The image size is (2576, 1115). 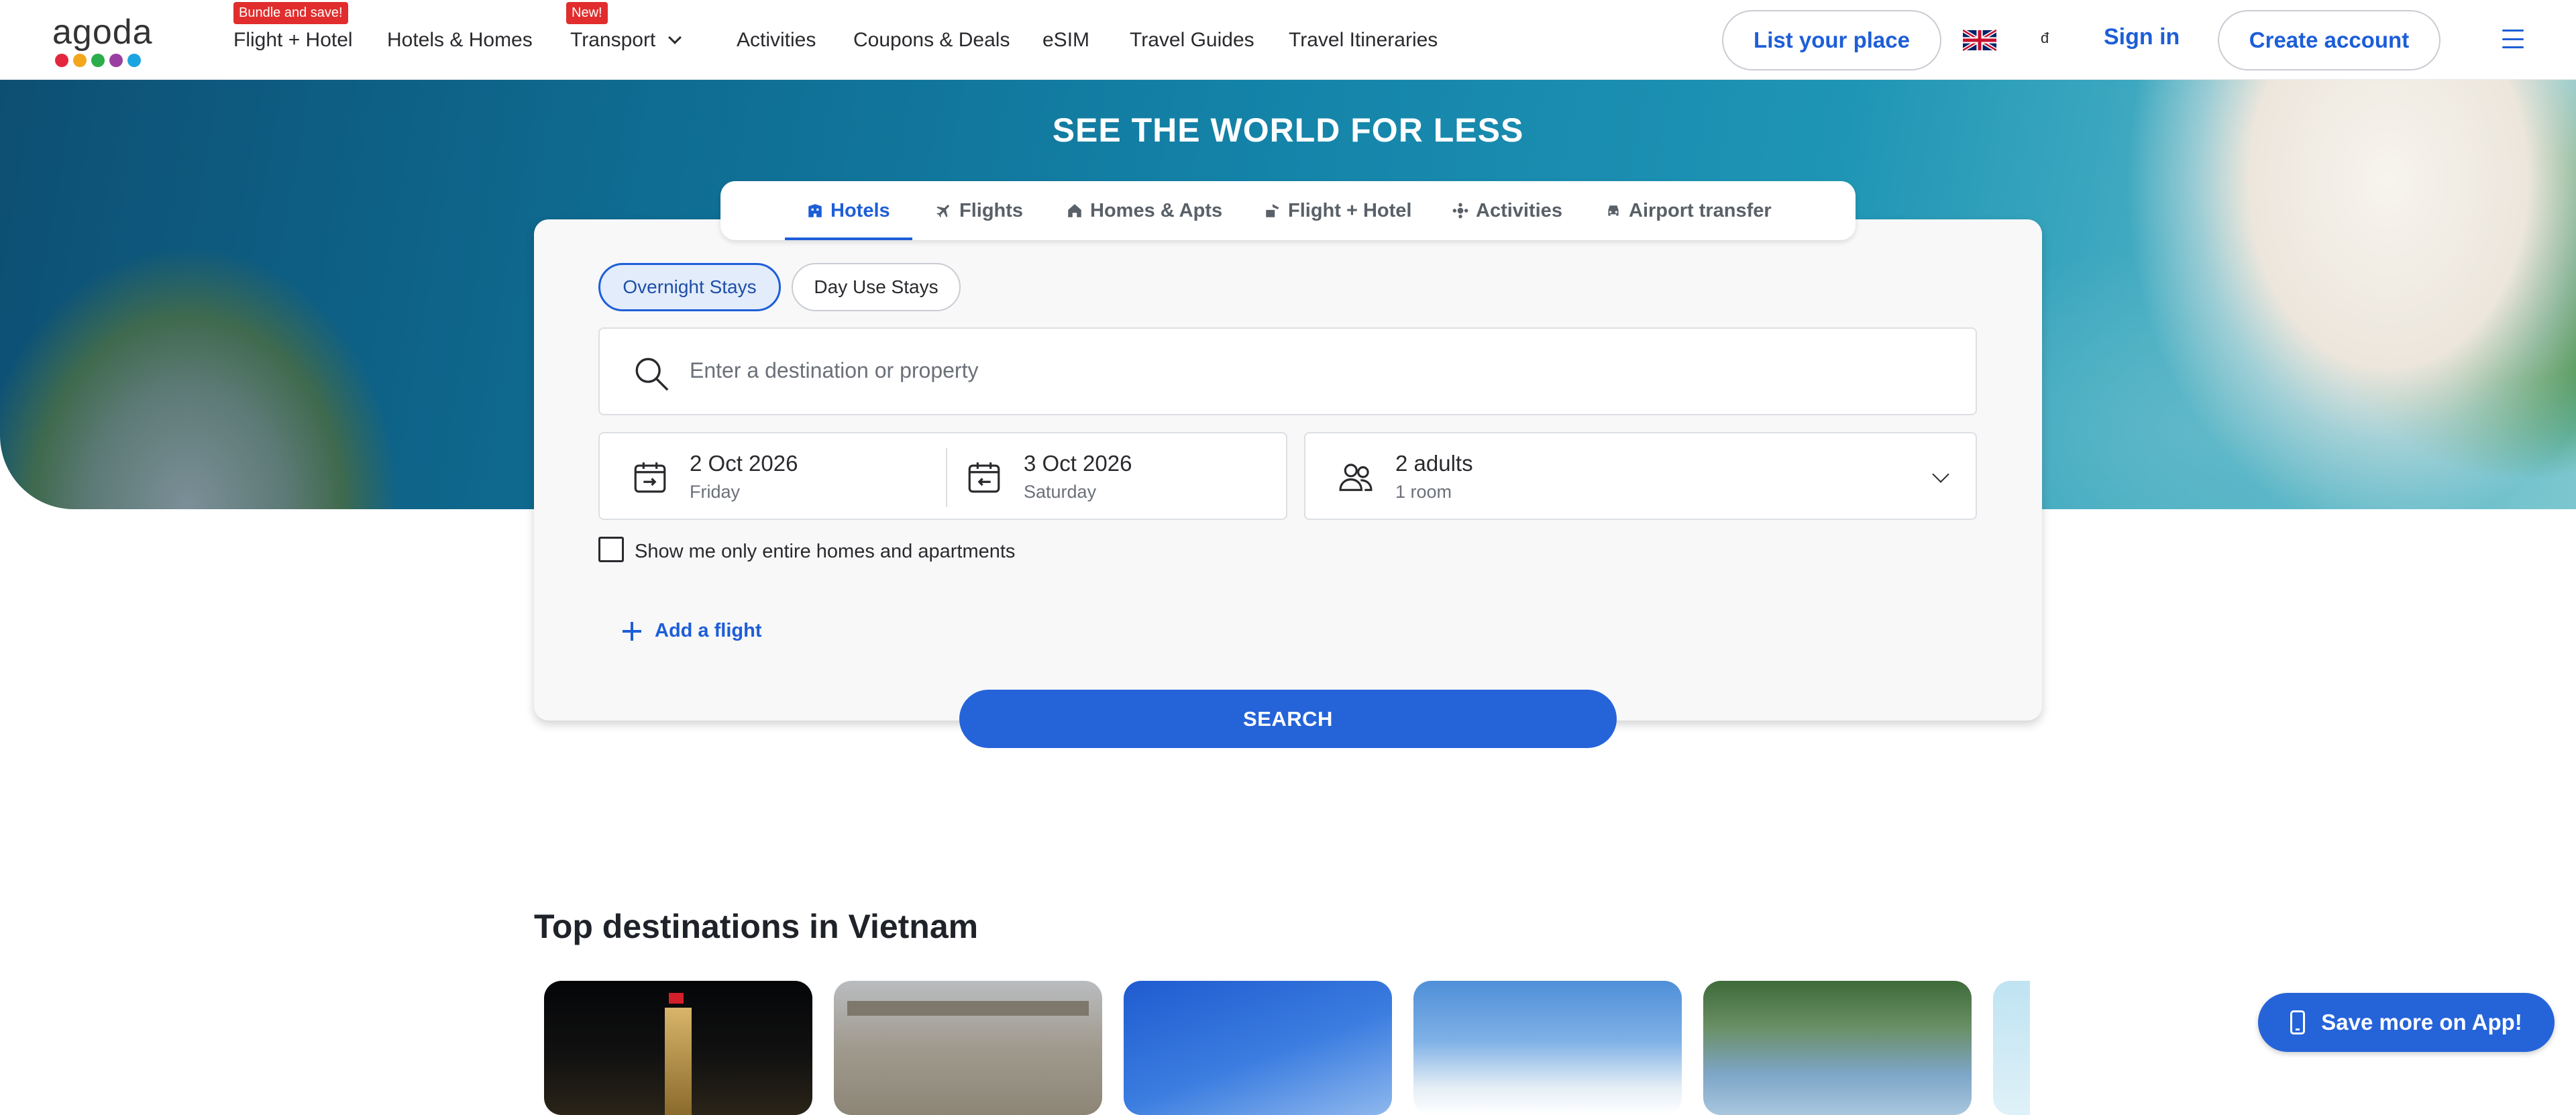 What do you see at coordinates (815, 210) in the screenshot?
I see `hotel-icon` at bounding box center [815, 210].